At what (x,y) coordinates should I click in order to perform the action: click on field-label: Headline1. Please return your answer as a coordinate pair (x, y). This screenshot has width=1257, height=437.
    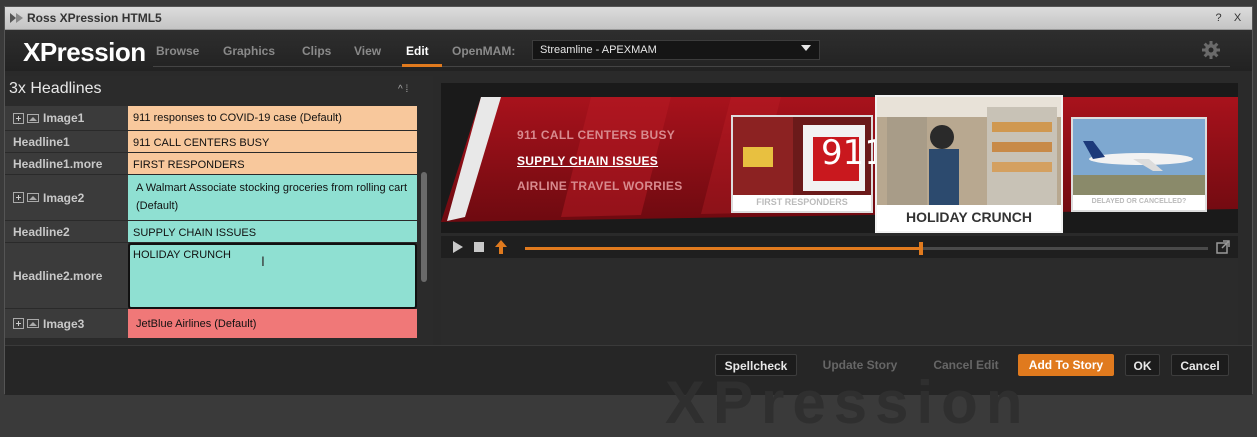
    Looking at the image, I should click on (66, 142).